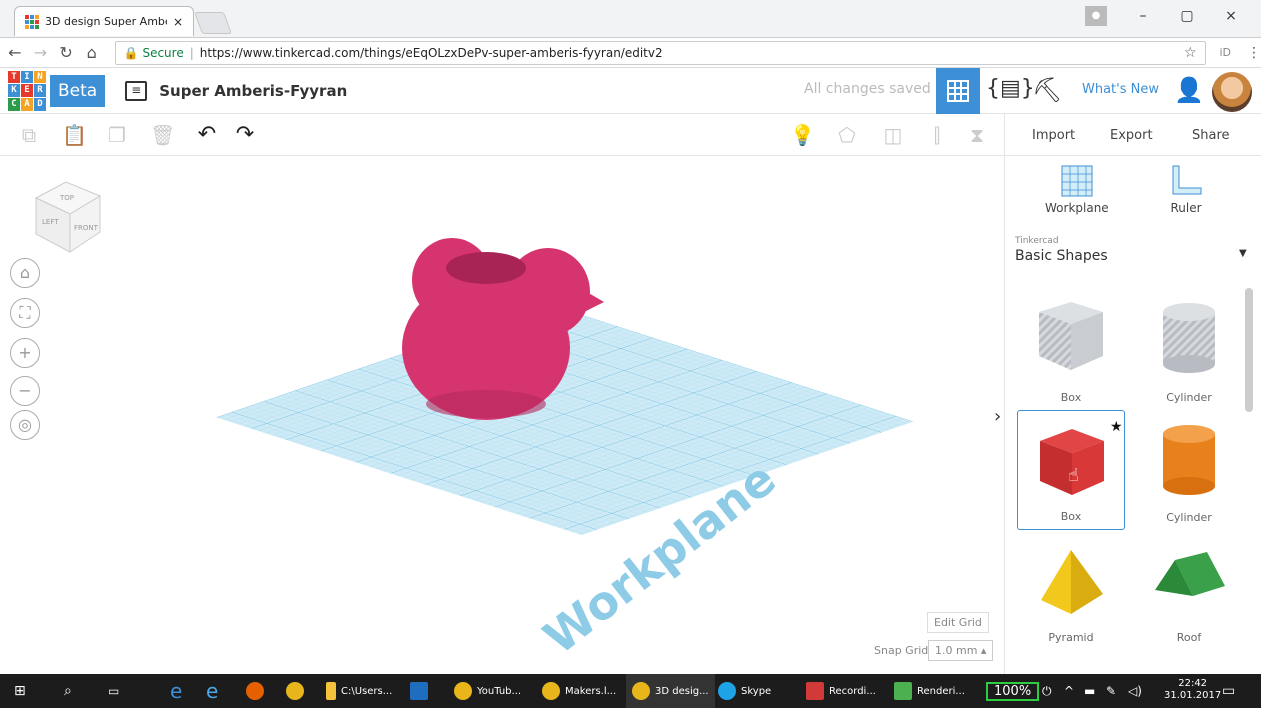  Describe the element at coordinates (1053, 136) in the screenshot. I see `import-button: Import` at that location.